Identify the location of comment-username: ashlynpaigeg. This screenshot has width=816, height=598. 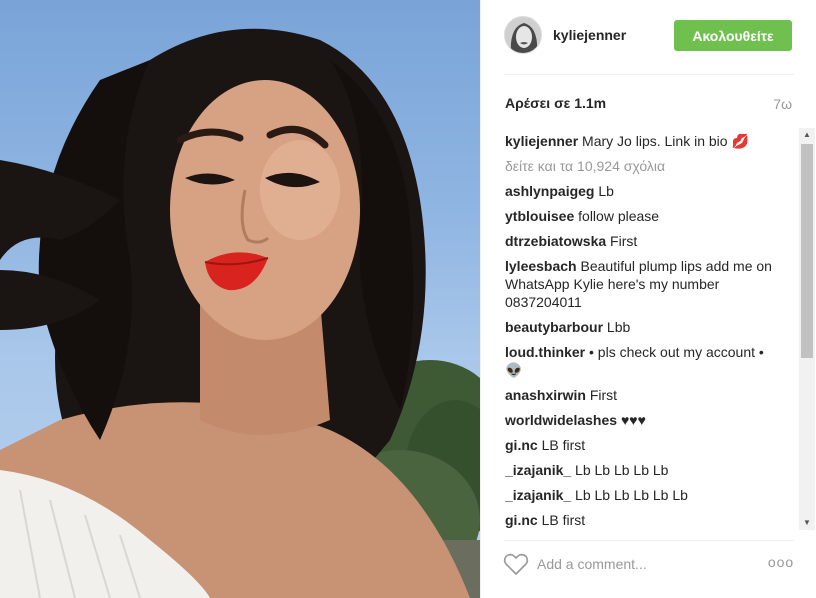
(549, 191).